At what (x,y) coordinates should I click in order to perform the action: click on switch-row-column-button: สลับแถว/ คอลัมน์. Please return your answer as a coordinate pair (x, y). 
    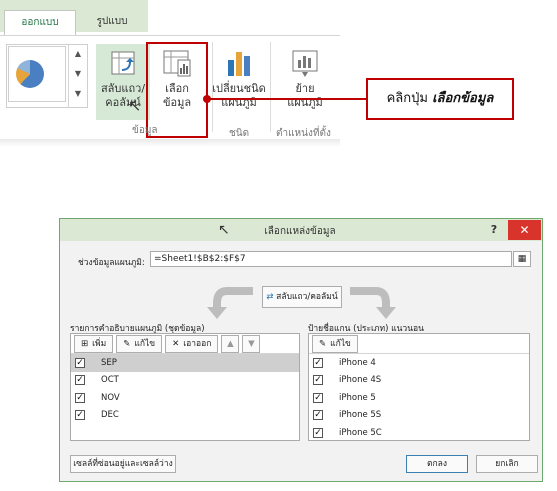
    Looking at the image, I should click on (123, 82).